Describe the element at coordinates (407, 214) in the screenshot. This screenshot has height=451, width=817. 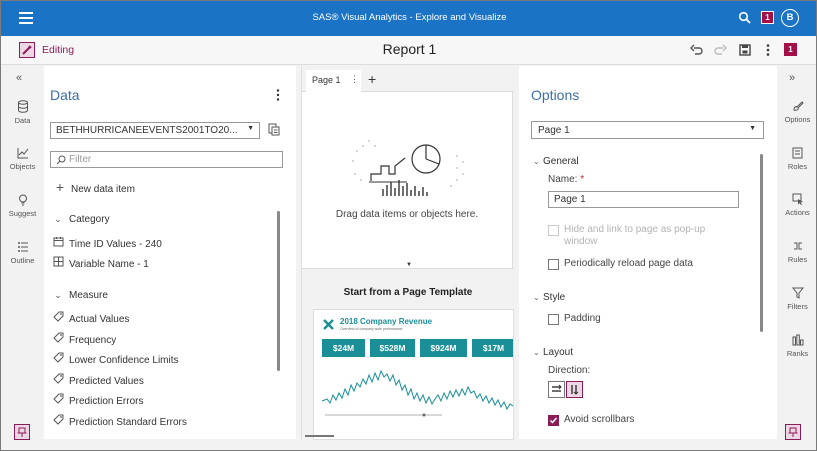
I see `drop-zone-text: Drag data items or objects here.` at that location.